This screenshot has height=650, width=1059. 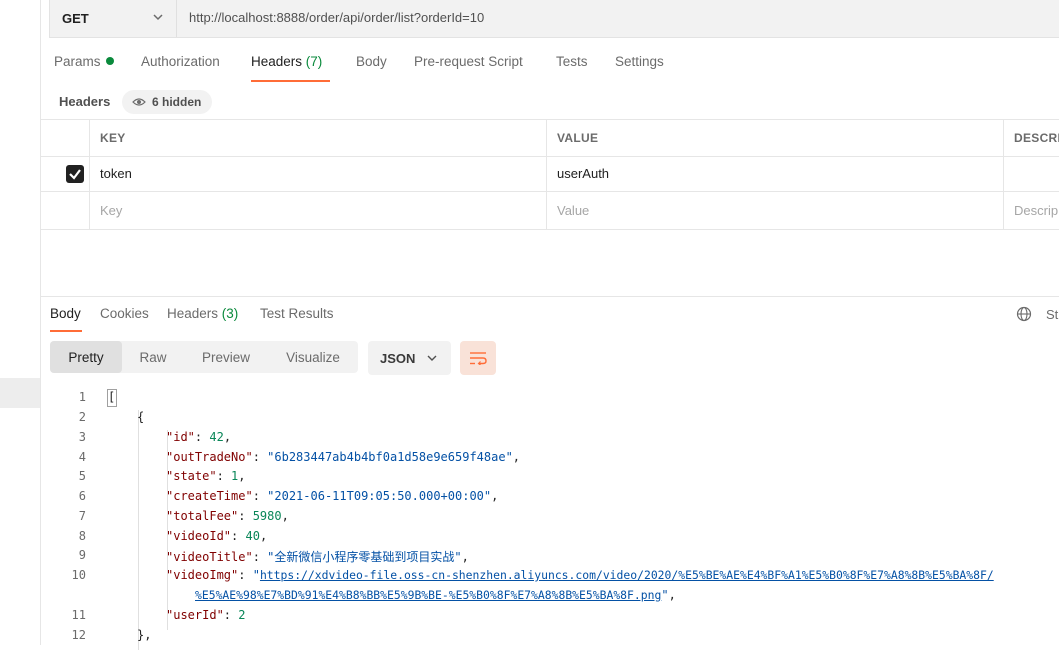 I want to click on hidden-headers-toggle: 6 hidden, so click(x=167, y=102).